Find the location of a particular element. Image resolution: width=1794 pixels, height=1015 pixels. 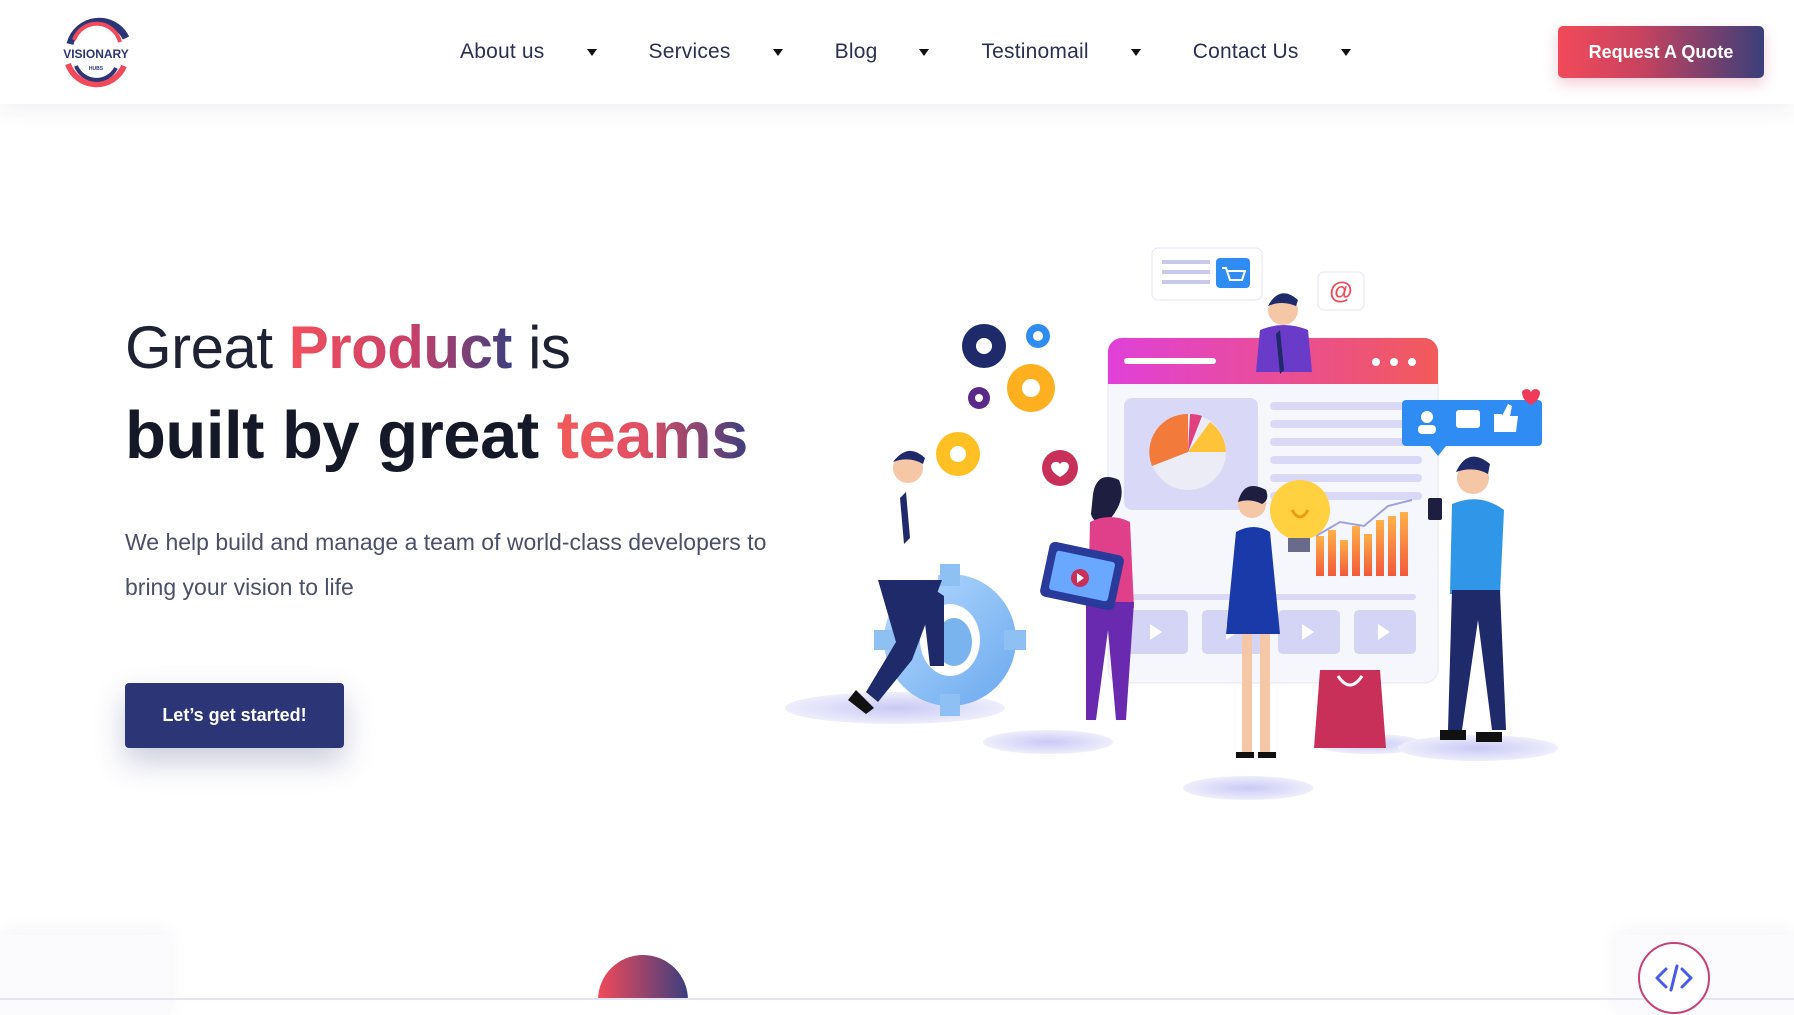

svg-text: HUBS is located at coordinates (96, 69).